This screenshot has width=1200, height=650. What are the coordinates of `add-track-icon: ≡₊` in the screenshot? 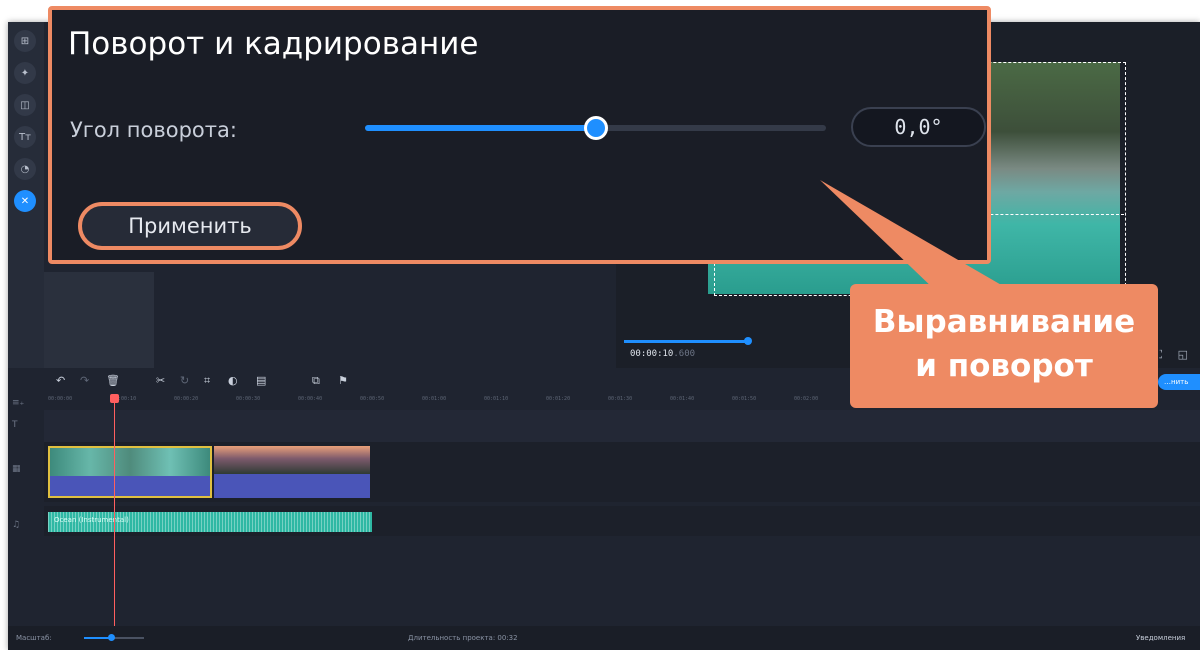 It's located at (18, 403).